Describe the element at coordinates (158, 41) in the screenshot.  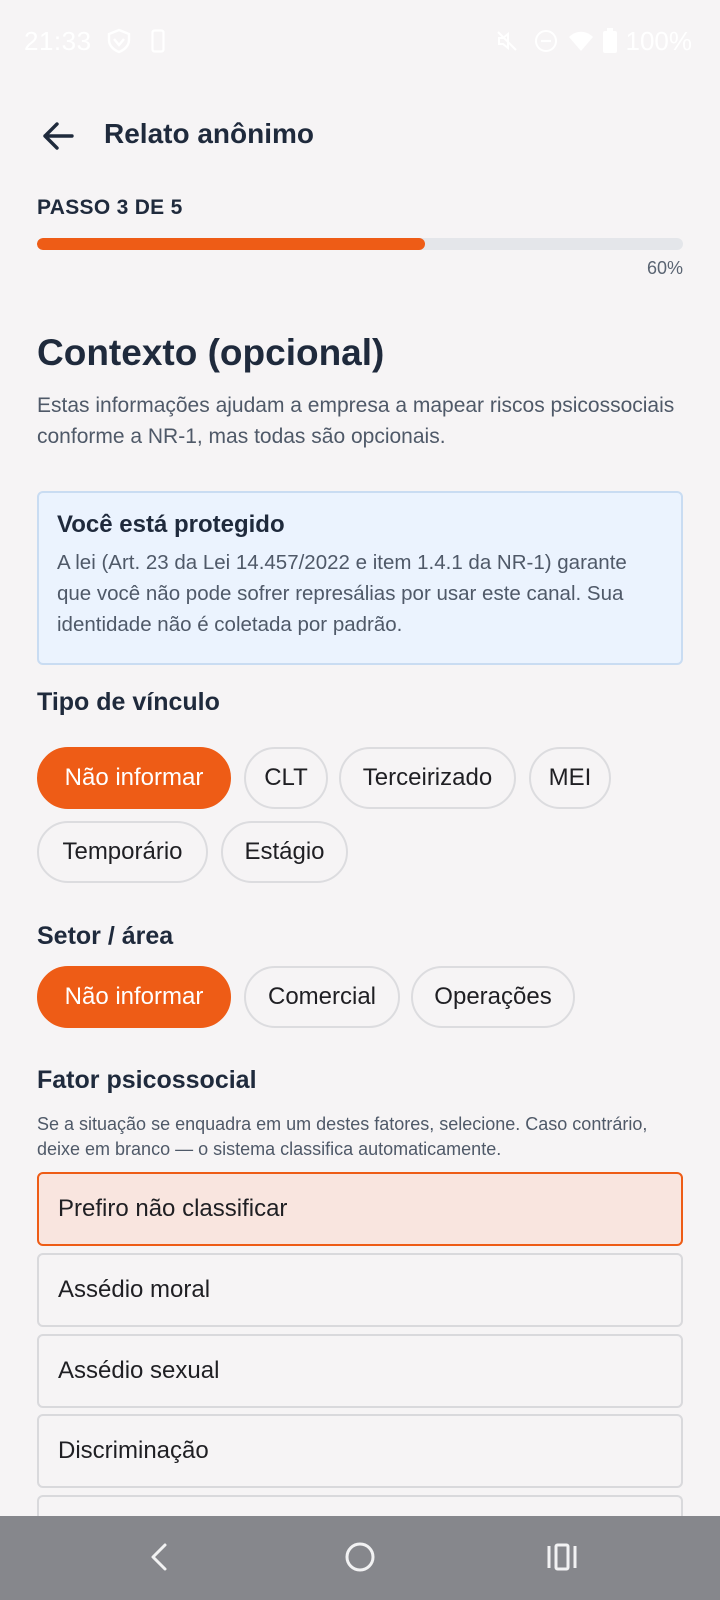
I see `phone-icon` at that location.